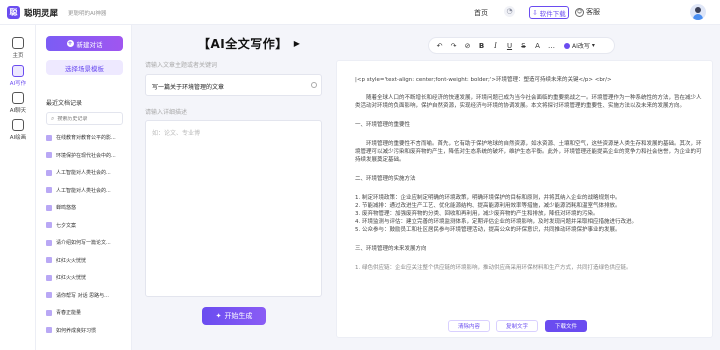 This screenshot has width=720, height=350. Describe the element at coordinates (243, 44) in the screenshot. I see `page-title-text: 【AI全文写作】` at that location.